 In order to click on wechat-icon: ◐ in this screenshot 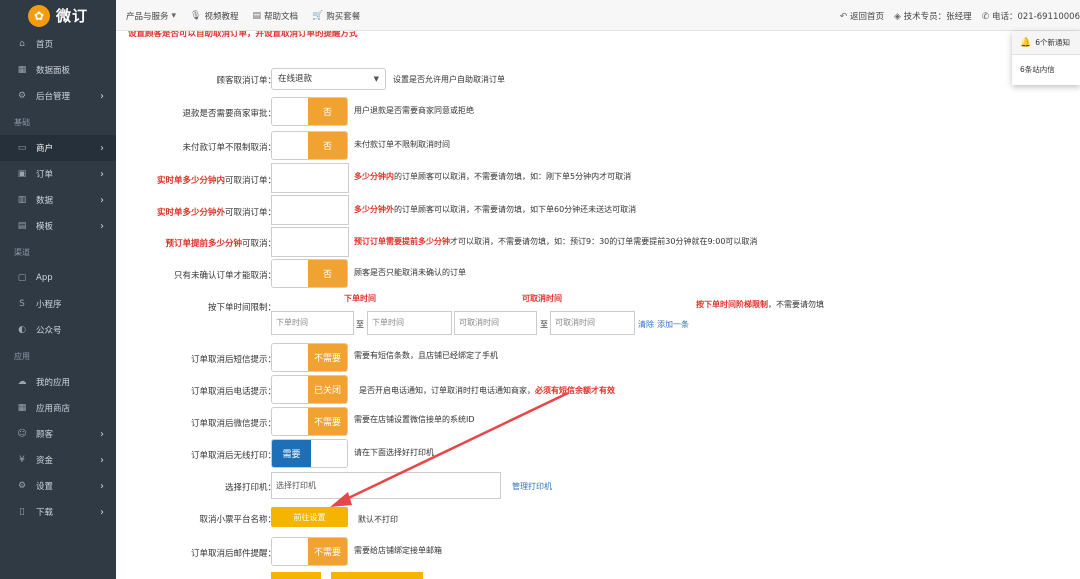, I will do `click(22, 330)`.